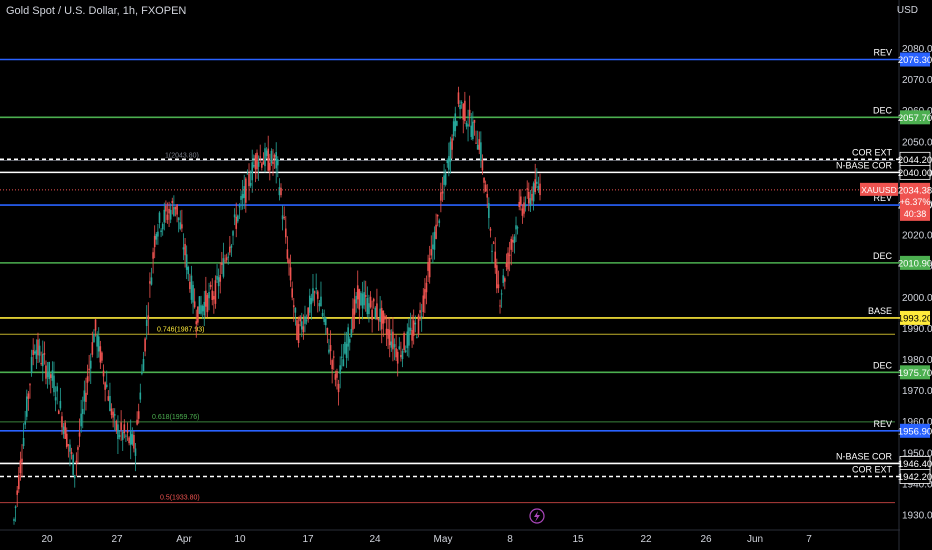 The width and height of the screenshot is (932, 550). What do you see at coordinates (915, 431) in the screenshot?
I see `level-price-label: 1956.90` at bounding box center [915, 431].